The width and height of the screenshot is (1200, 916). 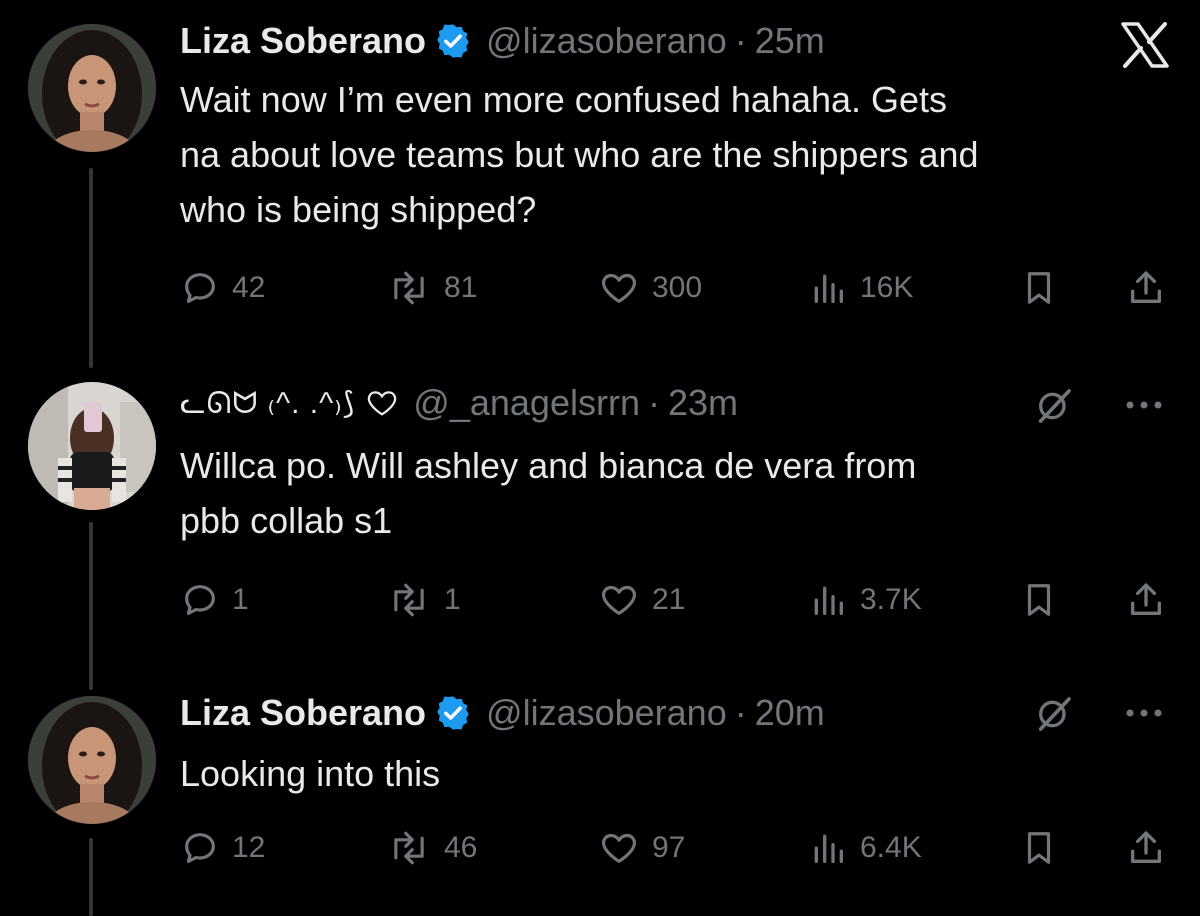 I want to click on timestamp: 23m, so click(x=703, y=403).